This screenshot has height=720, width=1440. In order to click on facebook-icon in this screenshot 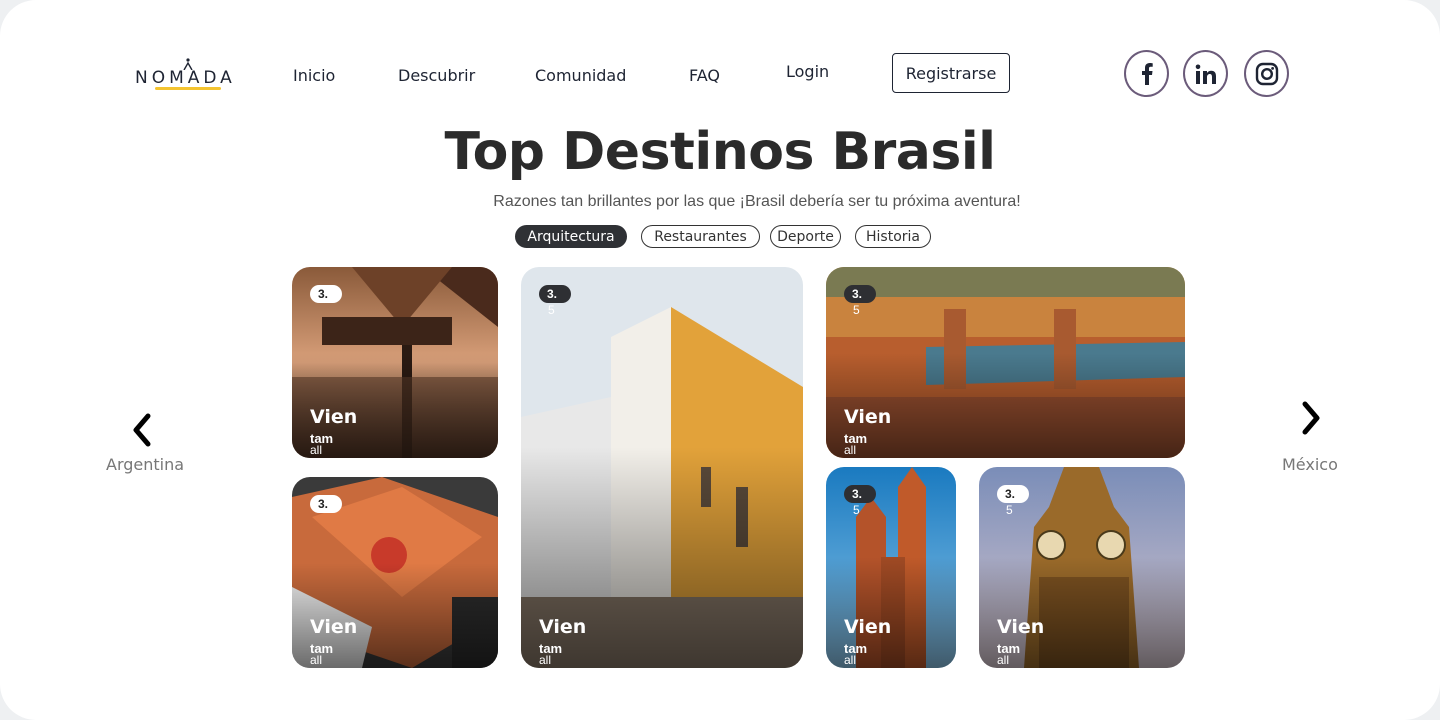, I will do `click(1146, 73)`.